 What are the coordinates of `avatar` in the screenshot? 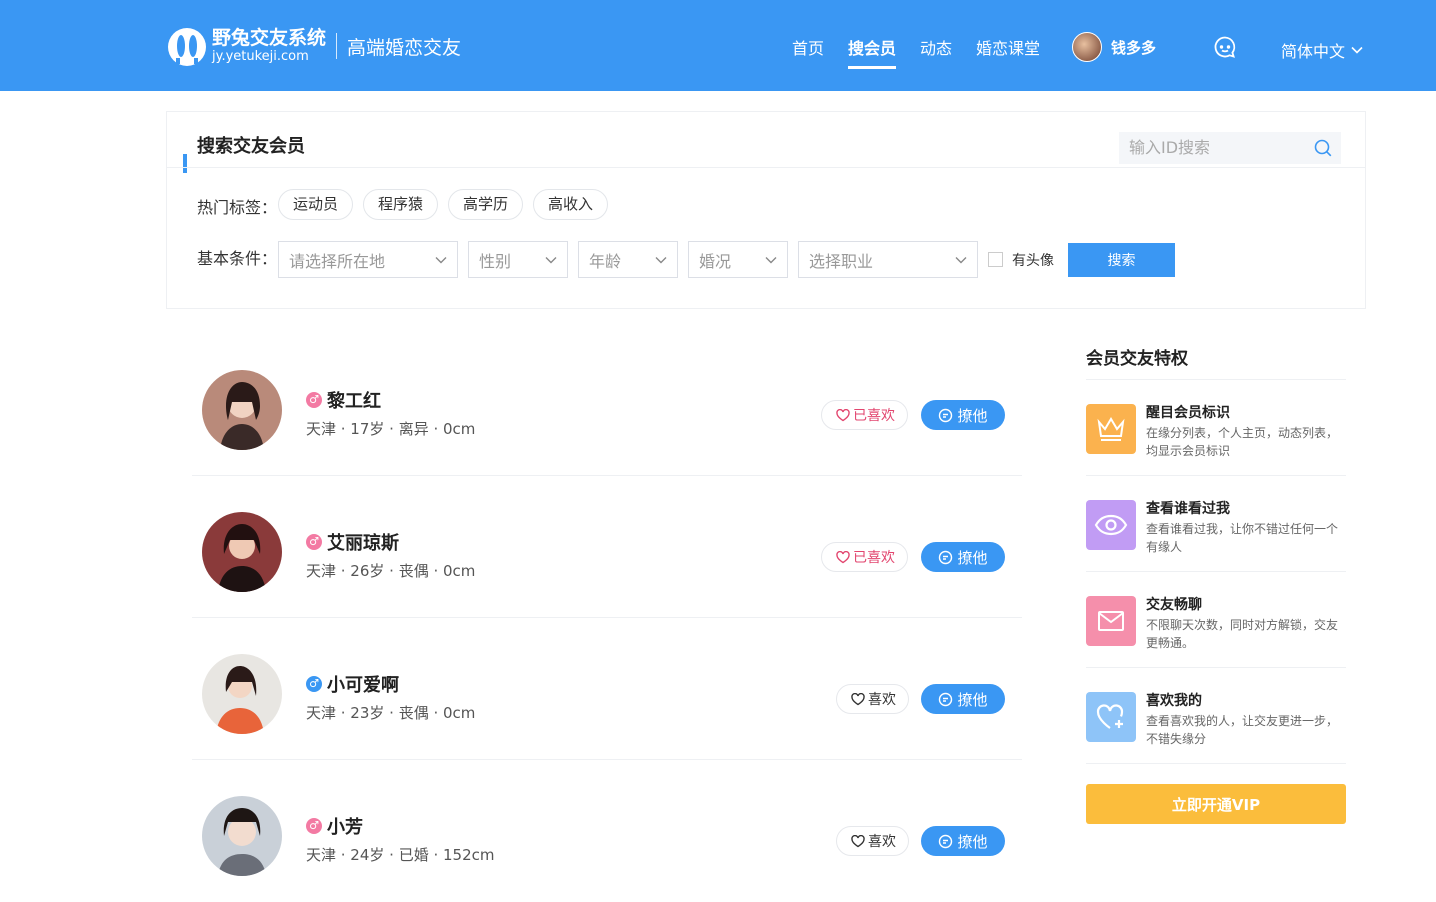 It's located at (1087, 47).